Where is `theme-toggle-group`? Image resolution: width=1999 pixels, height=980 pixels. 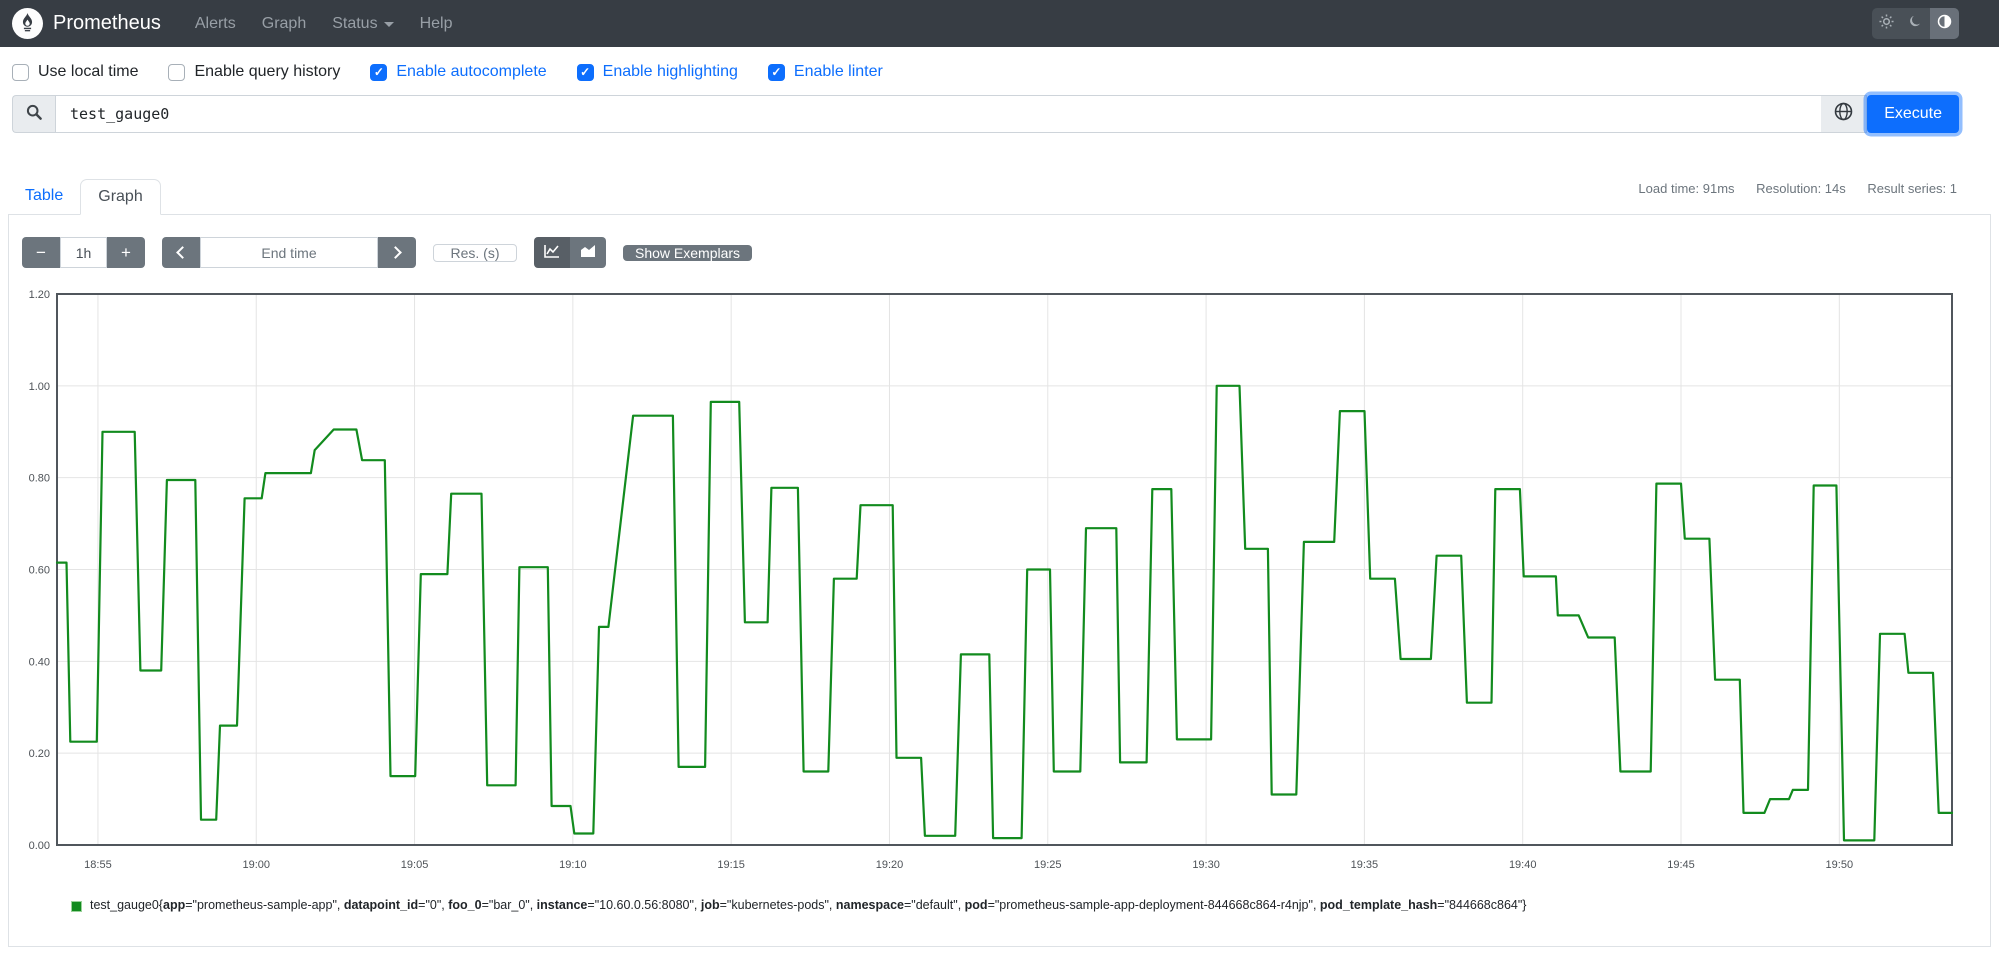
theme-toggle-group is located at coordinates (1915, 23).